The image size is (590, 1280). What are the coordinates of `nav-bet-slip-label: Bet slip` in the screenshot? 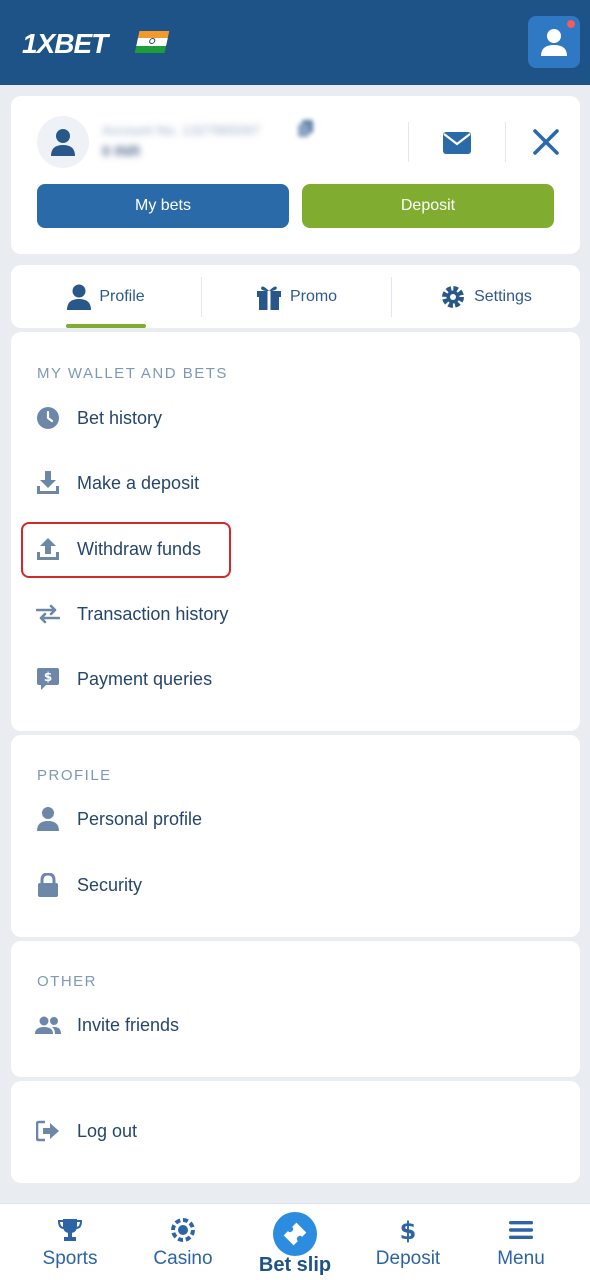 It's located at (295, 1265).